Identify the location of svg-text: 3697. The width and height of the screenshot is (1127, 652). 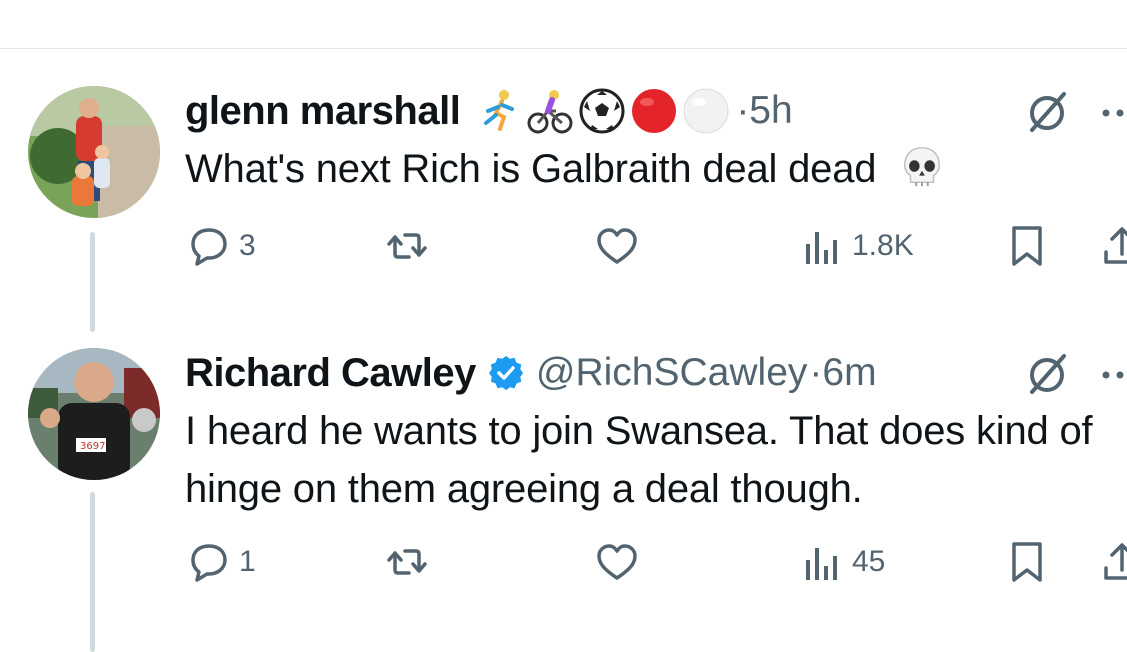
(92, 446).